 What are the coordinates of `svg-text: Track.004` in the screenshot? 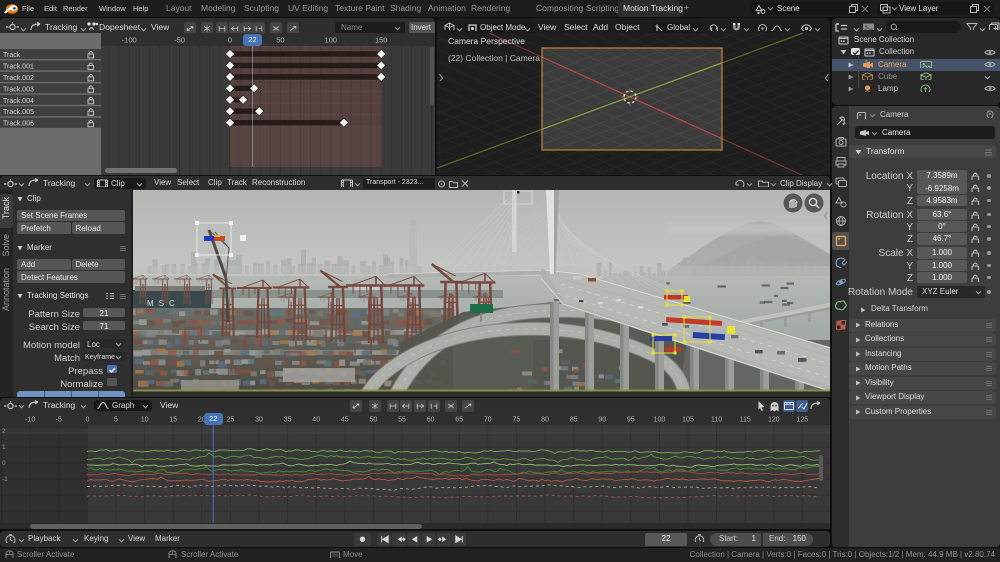 It's located at (18, 101).